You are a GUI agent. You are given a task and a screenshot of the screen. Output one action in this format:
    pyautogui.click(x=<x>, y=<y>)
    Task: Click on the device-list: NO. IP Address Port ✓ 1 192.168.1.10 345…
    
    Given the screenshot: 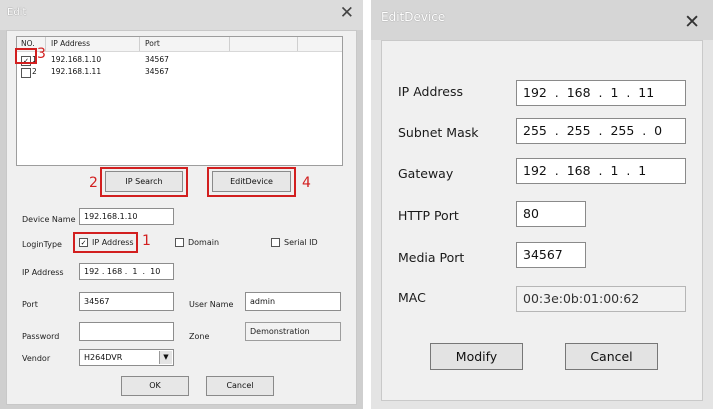 What is the action you would take?
    pyautogui.click(x=179, y=101)
    